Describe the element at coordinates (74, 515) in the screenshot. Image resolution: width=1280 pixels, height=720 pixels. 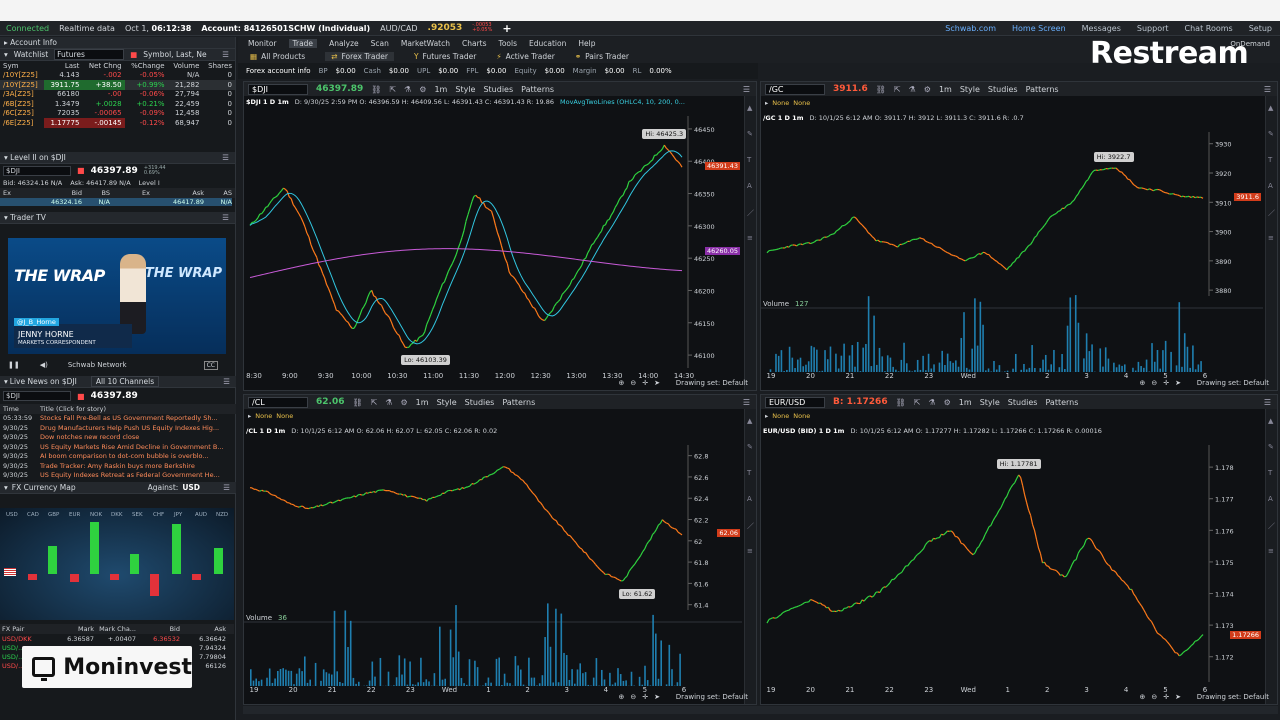
I see `fx-ccy-eur: EUR` at that location.